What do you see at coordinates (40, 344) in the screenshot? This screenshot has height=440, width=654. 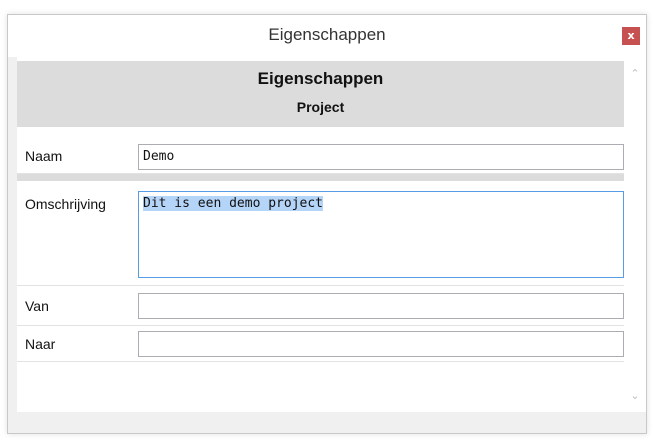 I see `naar-label: Naar` at bounding box center [40, 344].